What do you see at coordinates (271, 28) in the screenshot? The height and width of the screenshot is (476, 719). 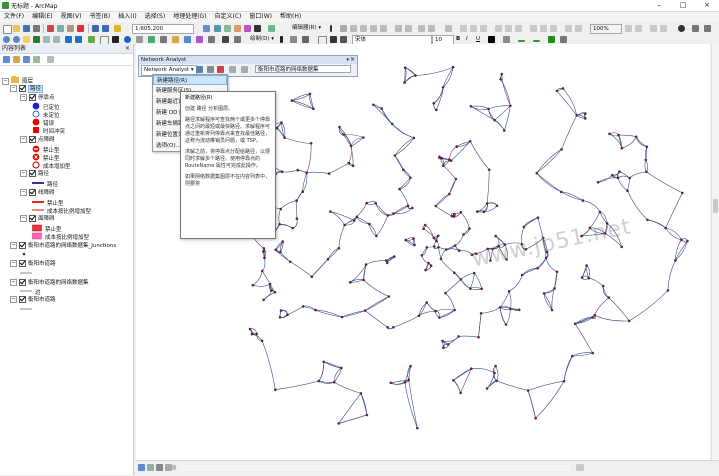 I see `modelbuilder-icon` at bounding box center [271, 28].